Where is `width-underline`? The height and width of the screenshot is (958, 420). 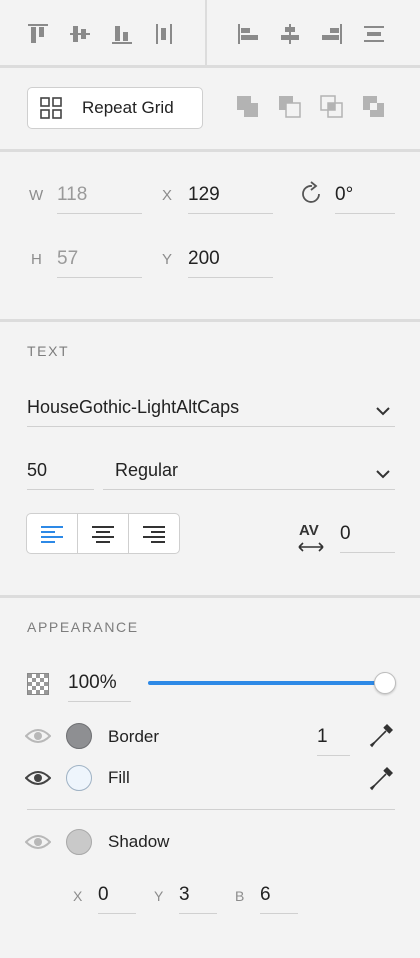
width-underline is located at coordinates (99, 213).